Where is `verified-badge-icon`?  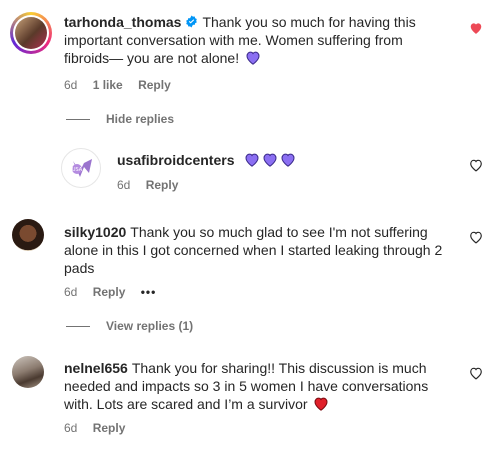 verified-badge-icon is located at coordinates (192, 21).